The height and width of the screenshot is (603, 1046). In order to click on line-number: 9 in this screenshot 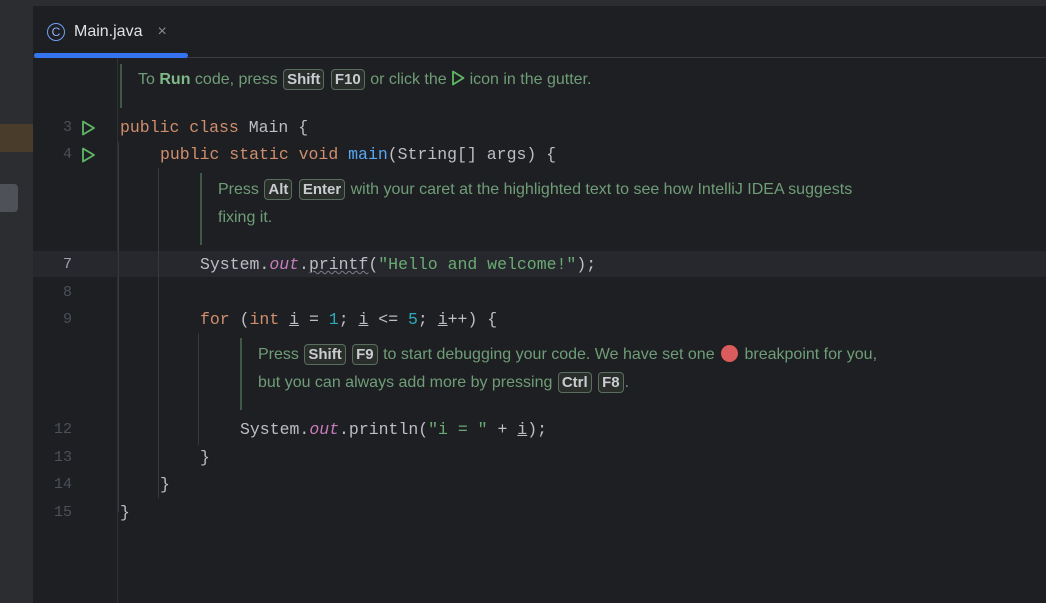, I will do `click(67, 319)`.